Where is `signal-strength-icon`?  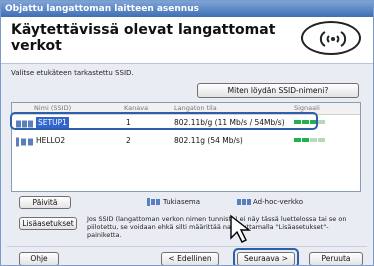 signal-strength-icon is located at coordinates (310, 140).